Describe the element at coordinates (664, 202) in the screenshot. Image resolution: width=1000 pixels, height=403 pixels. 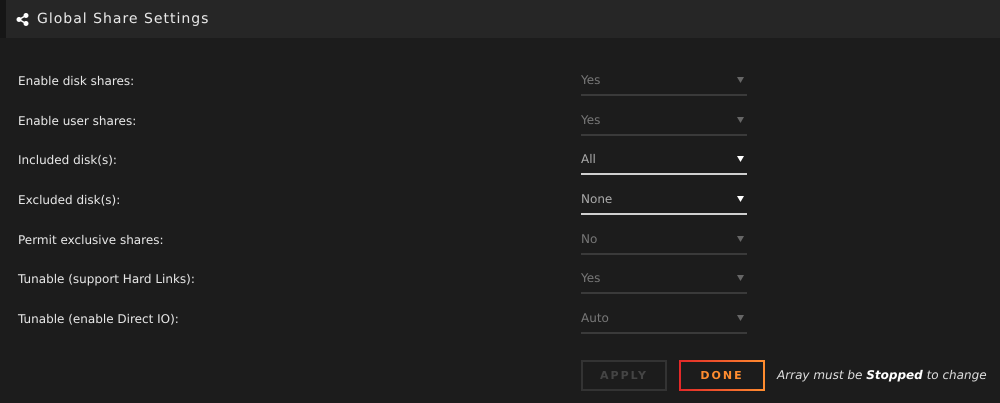
I see `select-field: None` at that location.